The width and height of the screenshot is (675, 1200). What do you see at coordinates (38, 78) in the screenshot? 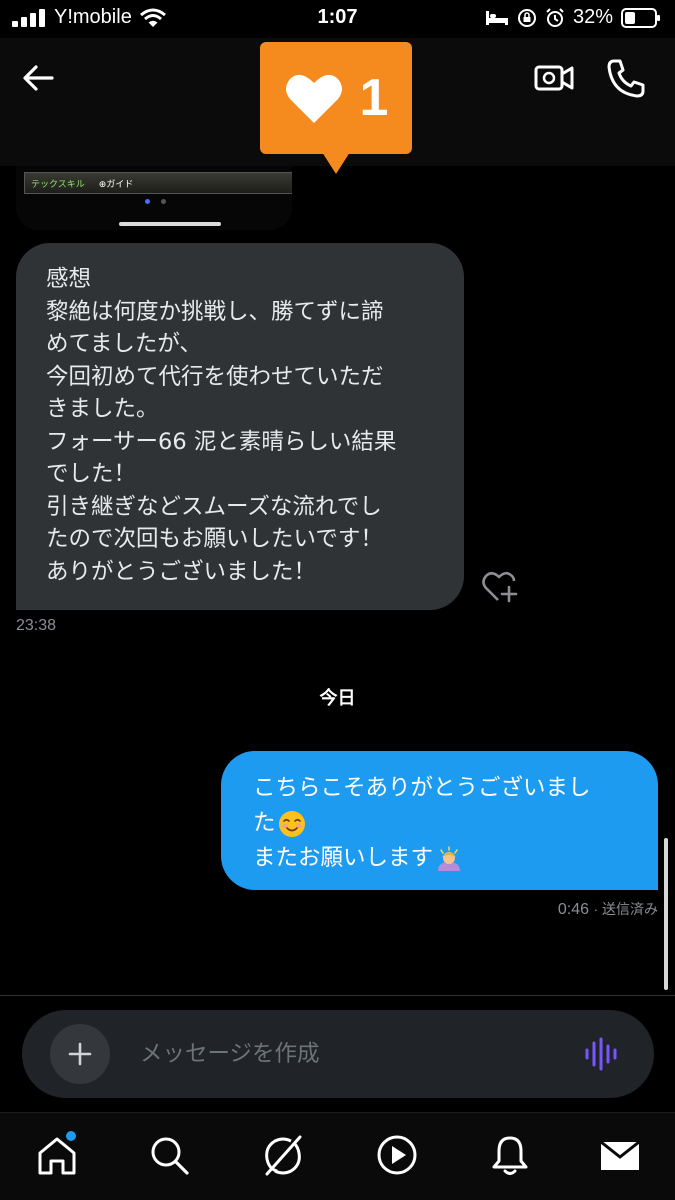
I see `arrow-left-icon` at bounding box center [38, 78].